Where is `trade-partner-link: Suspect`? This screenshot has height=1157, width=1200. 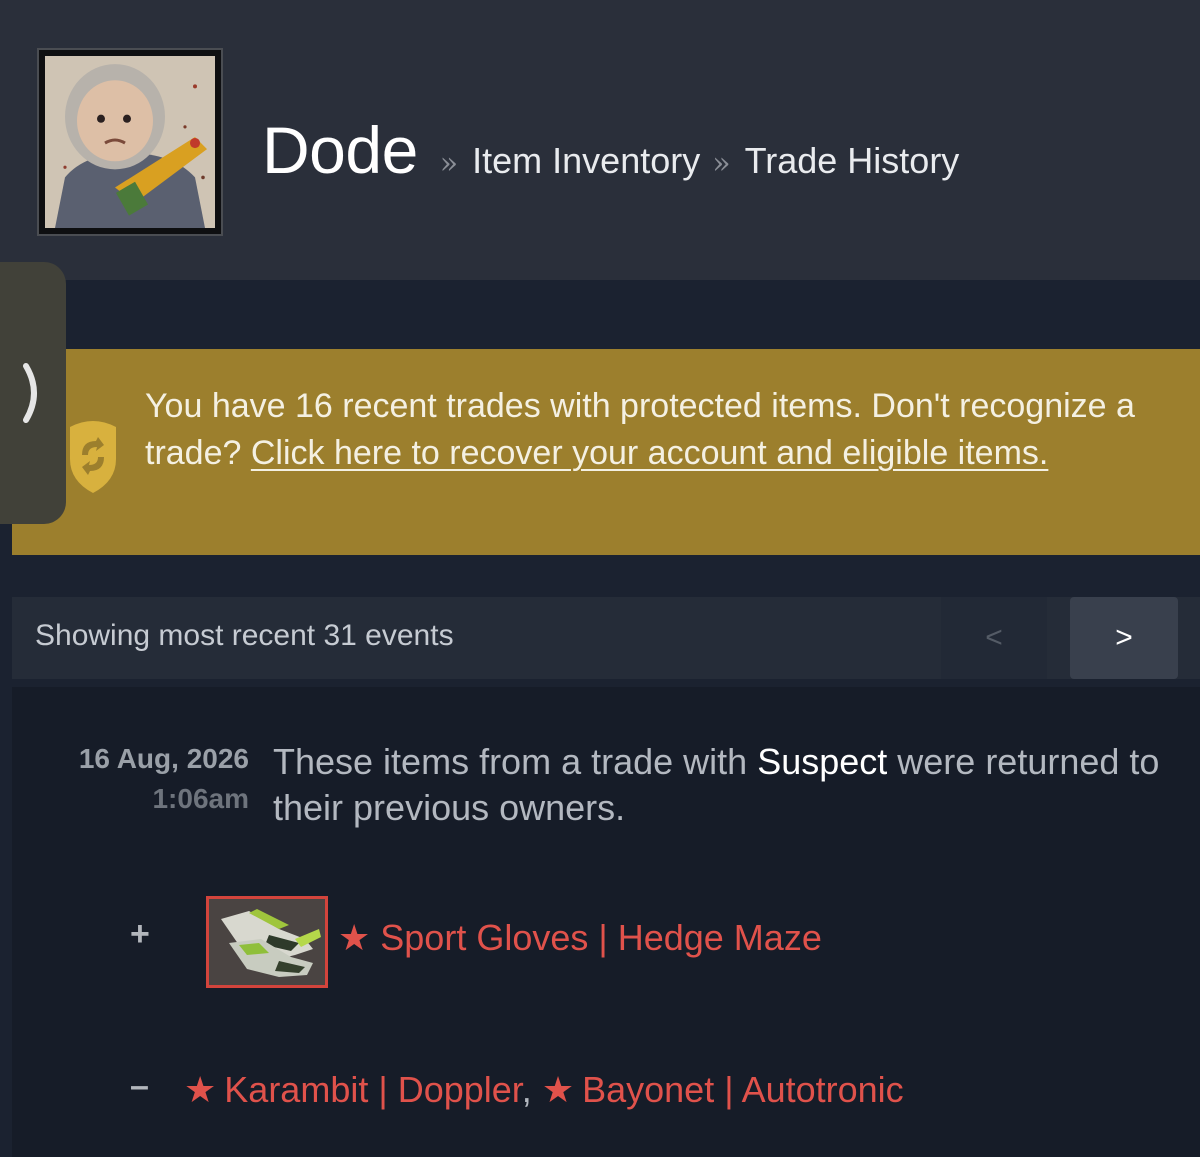
trade-partner-link: Suspect is located at coordinates (822, 761).